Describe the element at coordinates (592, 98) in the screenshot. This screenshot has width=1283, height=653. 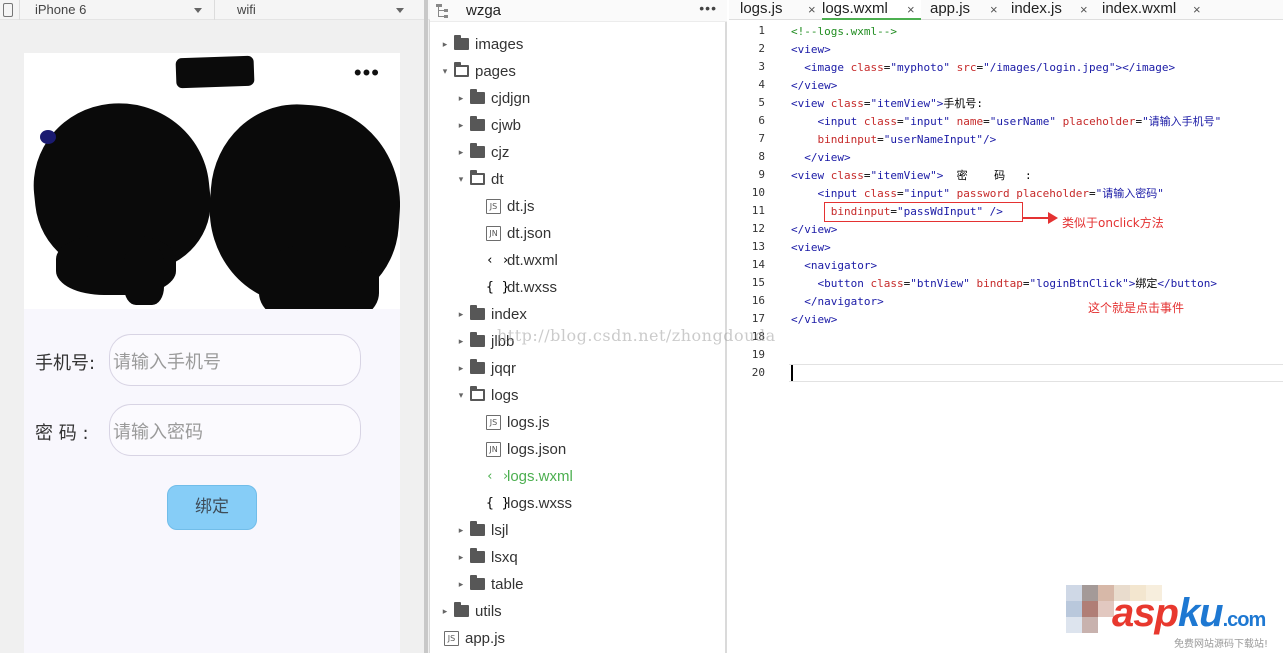
I see `tree-folder-cjdjgn: ▸ cjdjgn` at that location.